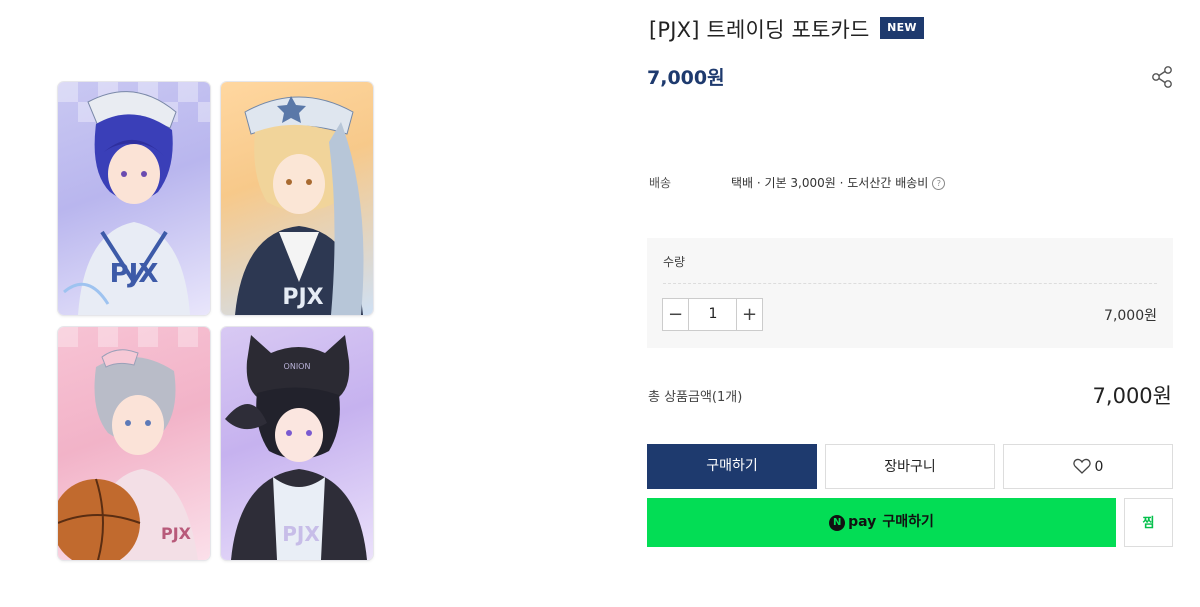 This screenshot has height=607, width=1200. What do you see at coordinates (1099, 467) in the screenshot?
I see `wishlist-count: 0` at bounding box center [1099, 467].